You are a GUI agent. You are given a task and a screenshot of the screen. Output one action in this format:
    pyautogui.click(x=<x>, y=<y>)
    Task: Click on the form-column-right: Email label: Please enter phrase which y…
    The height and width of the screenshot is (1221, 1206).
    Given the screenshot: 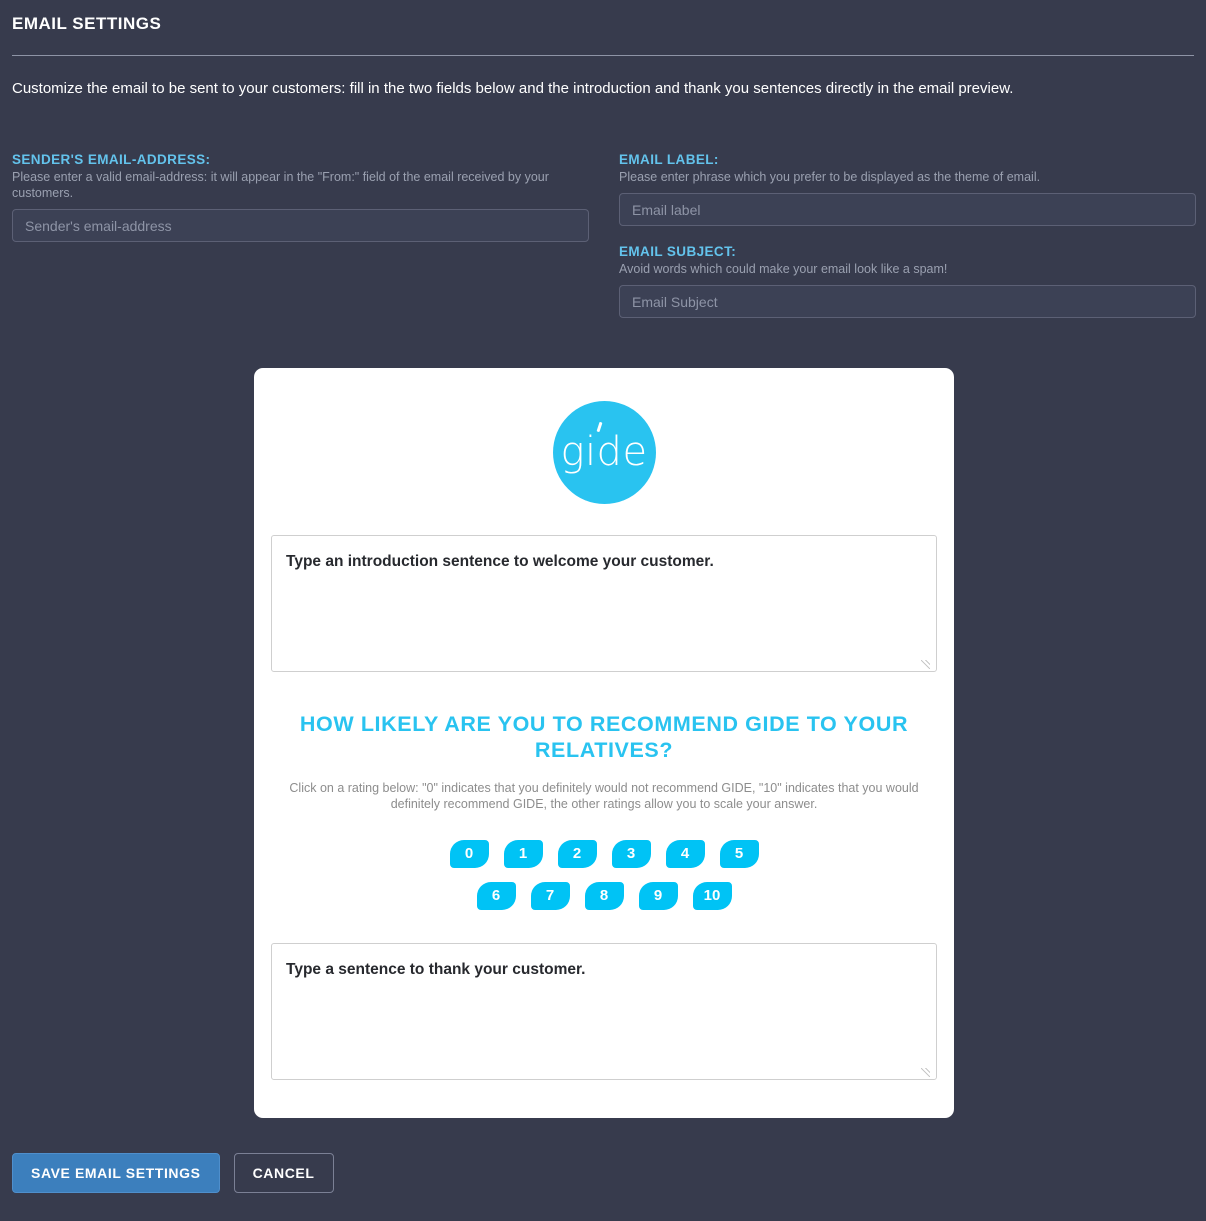 What is the action you would take?
    pyautogui.click(x=907, y=235)
    